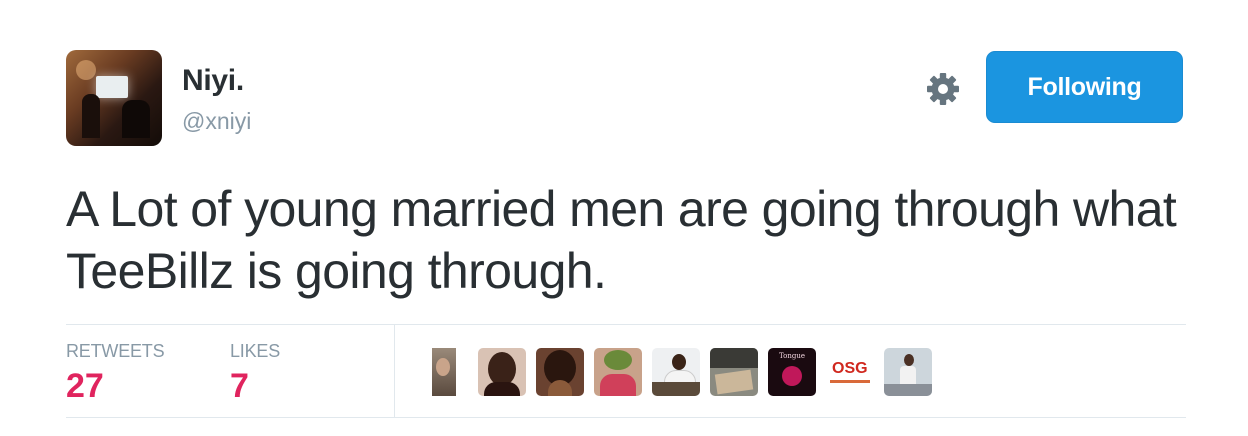 This screenshot has height=436, width=1248. Describe the element at coordinates (943, 89) in the screenshot. I see `gear-icon` at that location.